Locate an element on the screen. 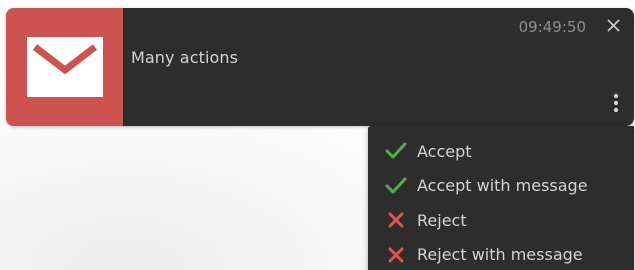  menu-item-label: Reject is located at coordinates (442, 220).